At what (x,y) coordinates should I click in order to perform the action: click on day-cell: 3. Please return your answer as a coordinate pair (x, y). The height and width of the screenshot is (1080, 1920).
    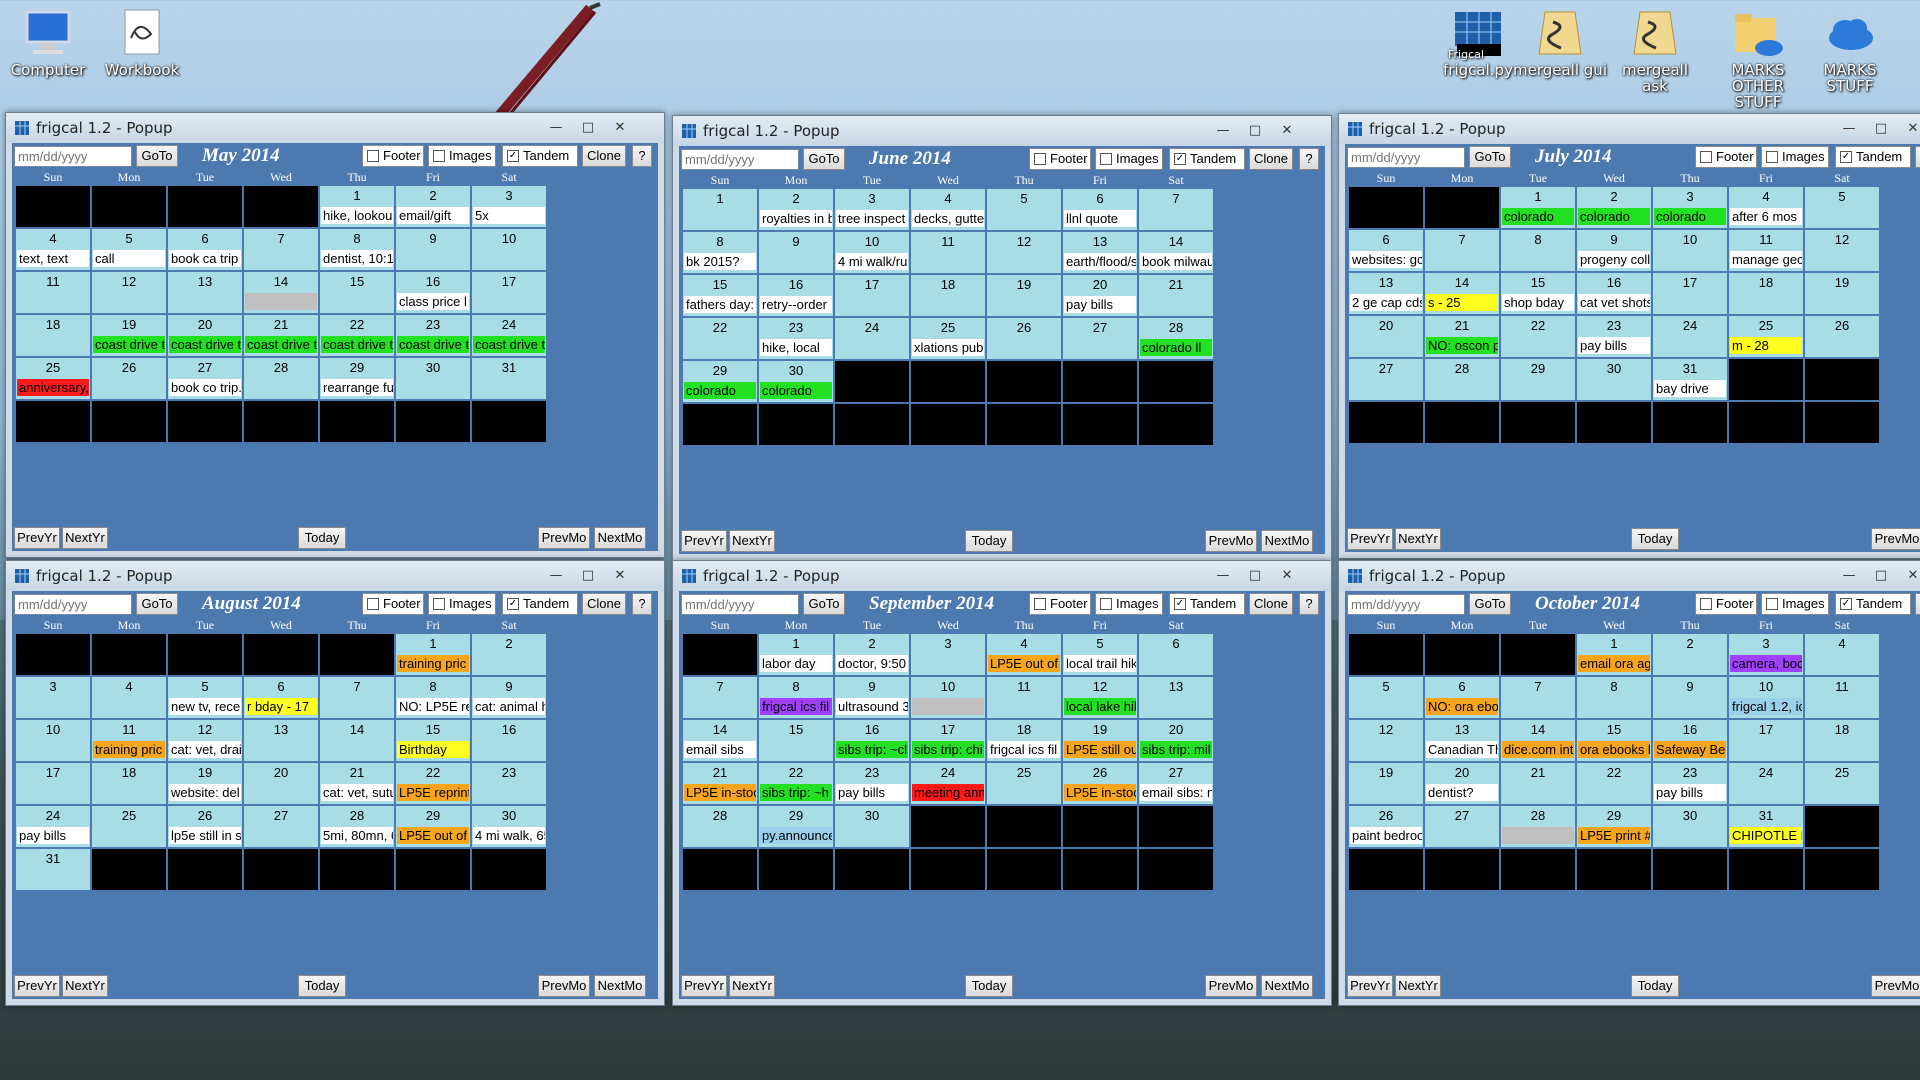
    Looking at the image, I should click on (948, 654).